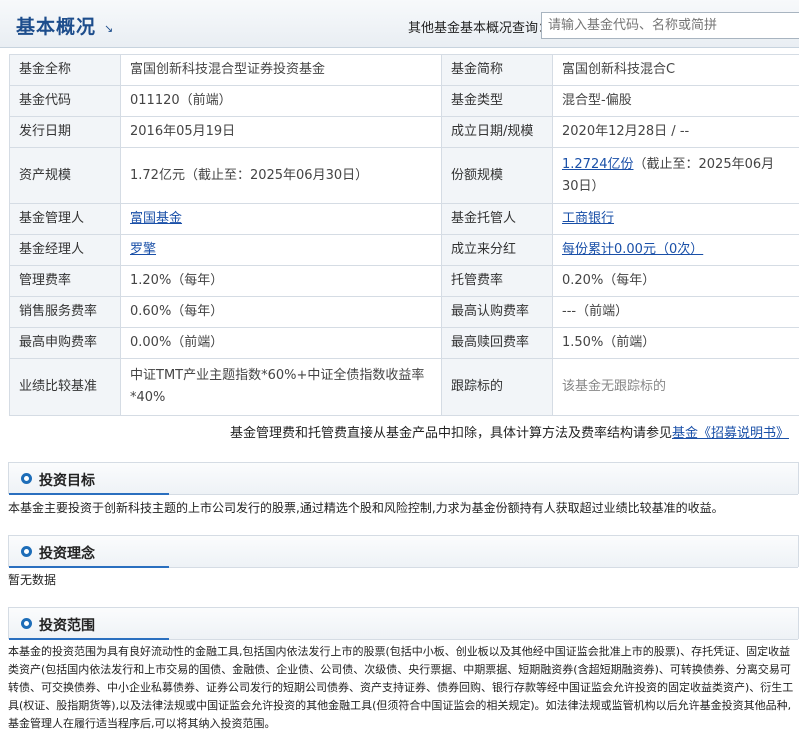 This screenshot has height=745, width=799. I want to click on assets-value: 1.72亿元（截止至：2025年06月30日）, so click(281, 175).